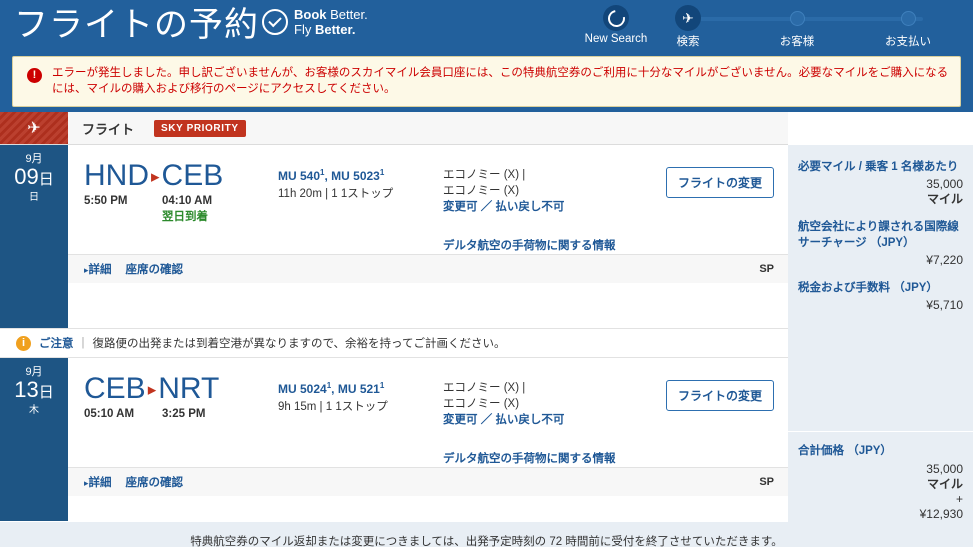 Image resolution: width=973 pixels, height=547 pixels. I want to click on total-price-block: 合計価格 （JPY） 35,000 マイル + ¥12,930, so click(880, 477).